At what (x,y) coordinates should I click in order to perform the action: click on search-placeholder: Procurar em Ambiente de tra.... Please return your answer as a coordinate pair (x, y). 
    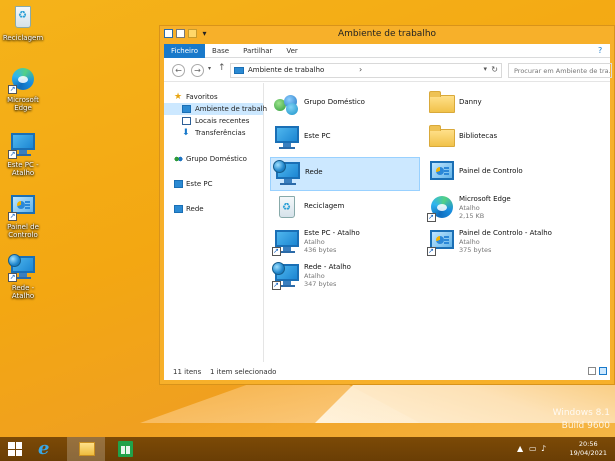
    Looking at the image, I should click on (562, 71).